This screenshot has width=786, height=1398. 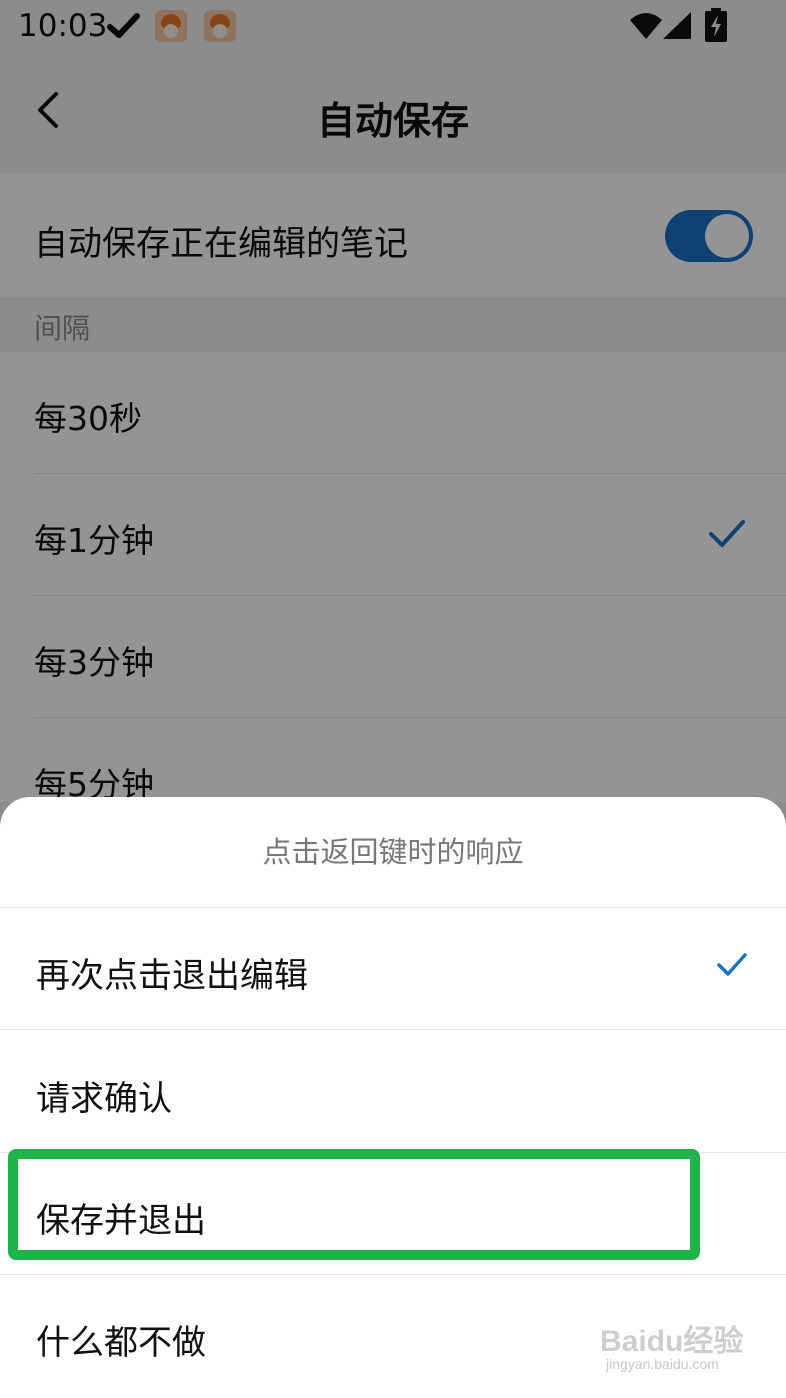 I want to click on highlight-annotation, so click(x=354, y=1204).